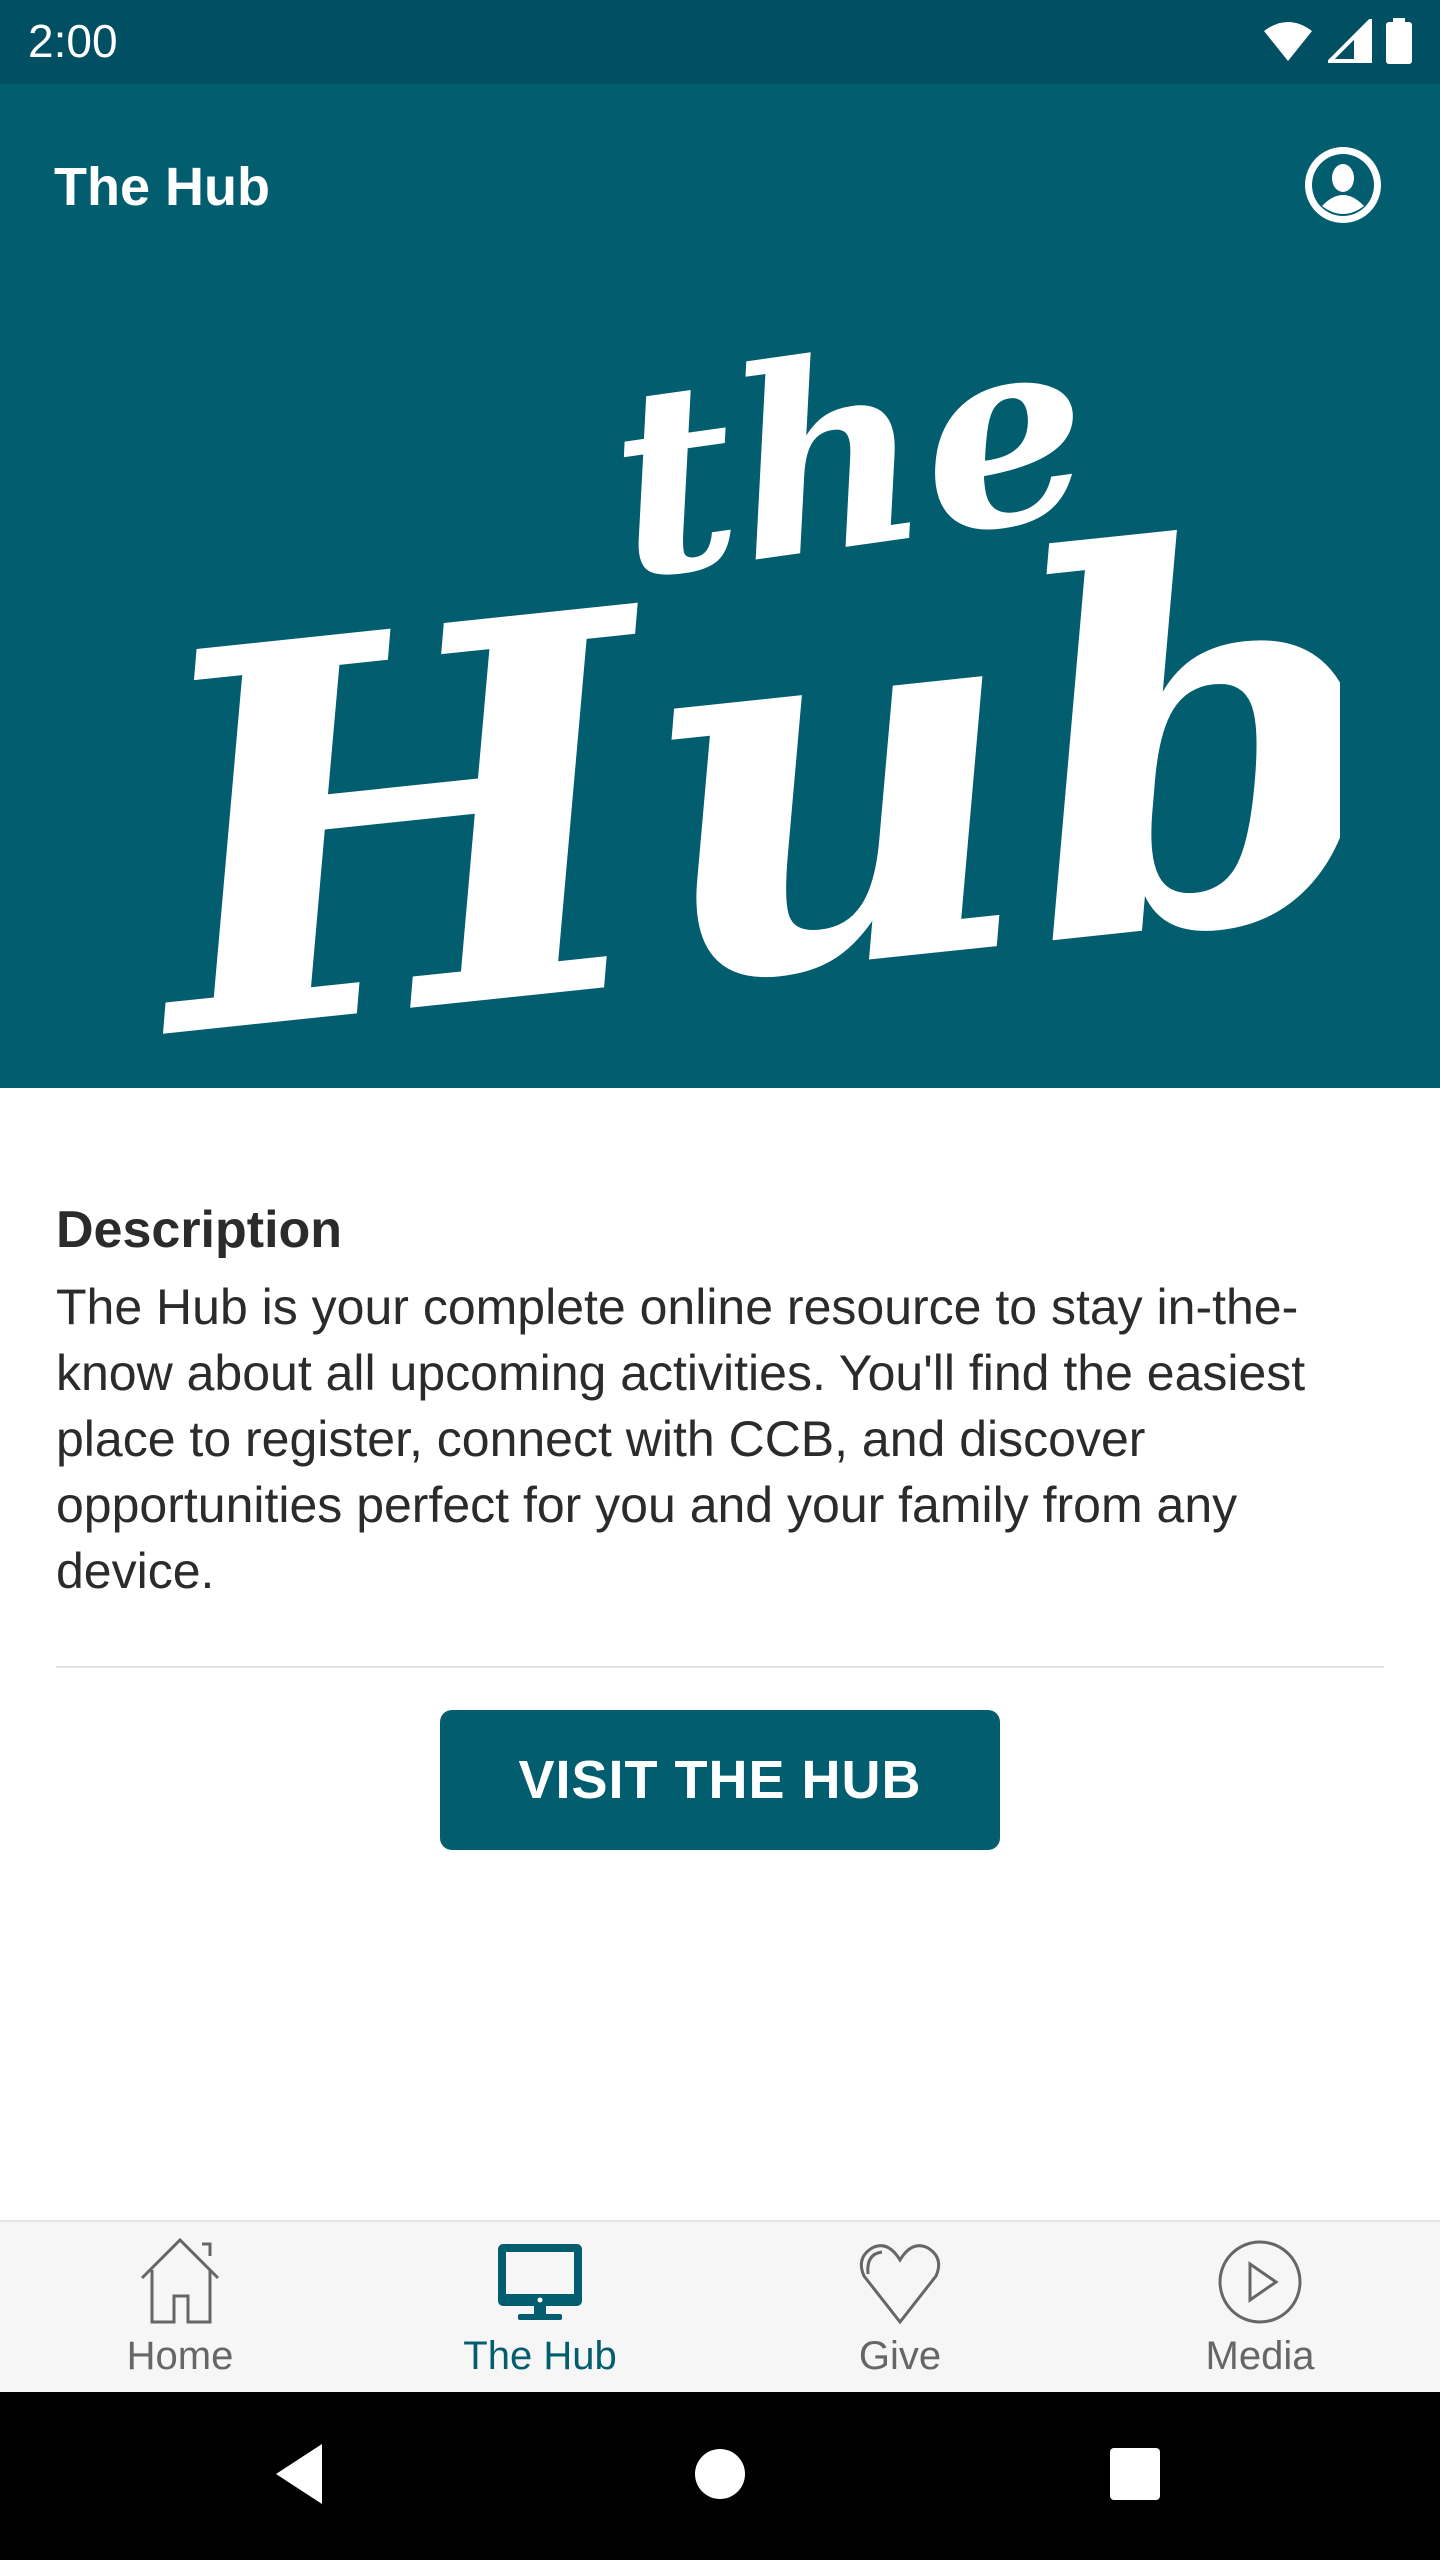 The height and width of the screenshot is (2560, 1440). Describe the element at coordinates (1260, 2356) in the screenshot. I see `nav-label-media: Media` at that location.